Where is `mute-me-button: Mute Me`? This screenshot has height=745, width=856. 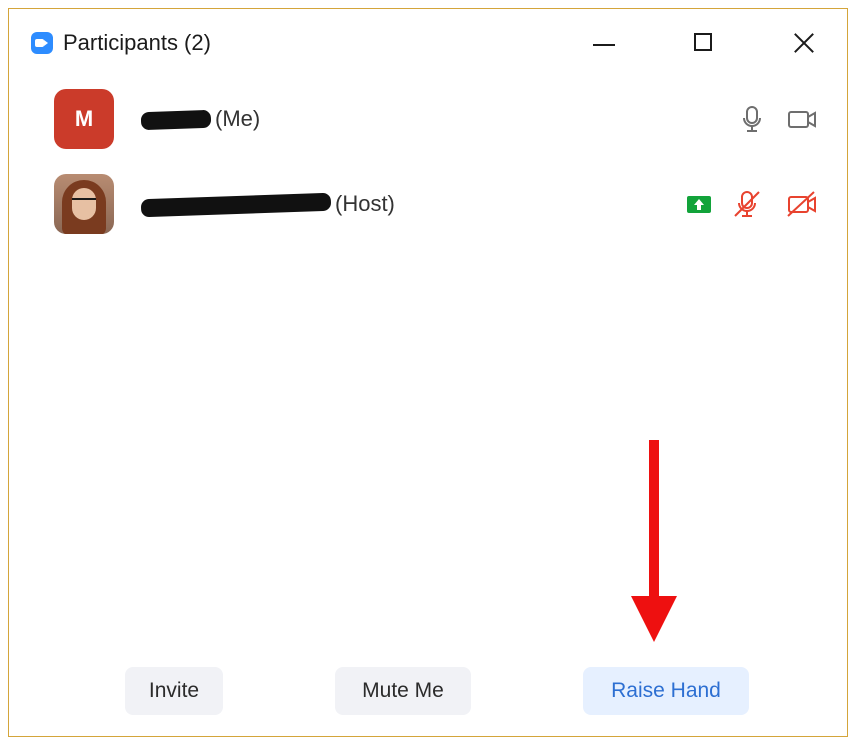 mute-me-button: Mute Me is located at coordinates (403, 691).